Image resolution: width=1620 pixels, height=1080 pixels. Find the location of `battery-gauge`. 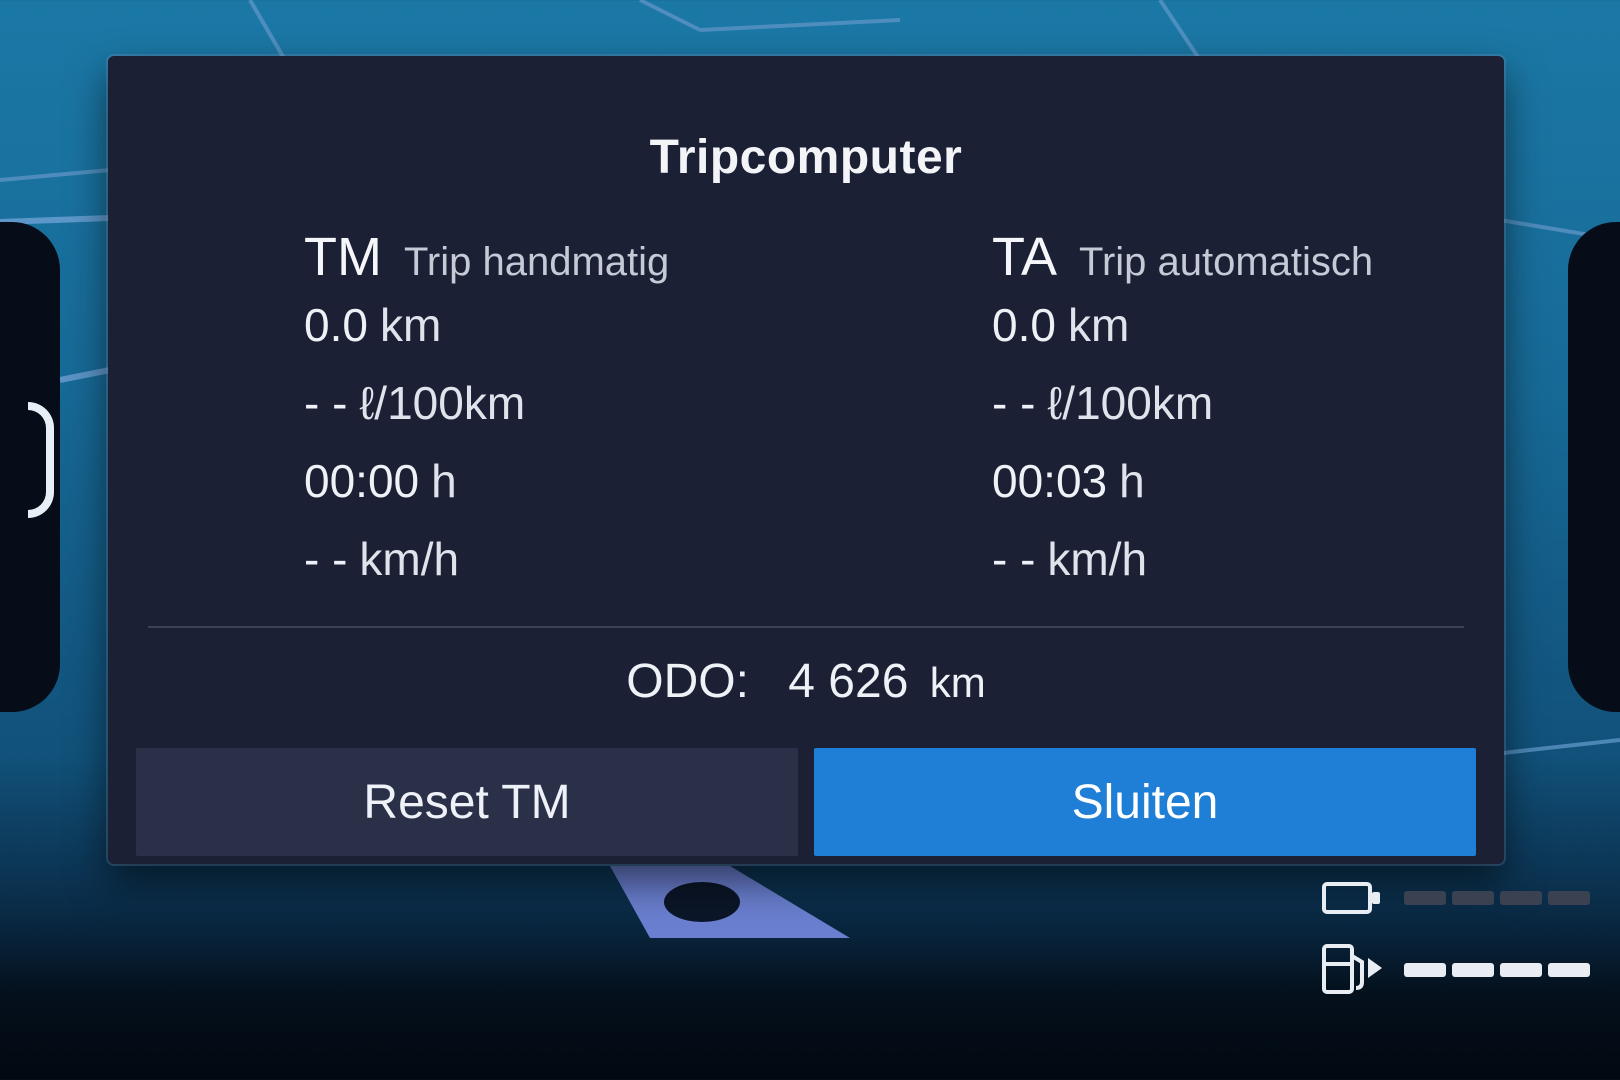

battery-gauge is located at coordinates (1455, 898).